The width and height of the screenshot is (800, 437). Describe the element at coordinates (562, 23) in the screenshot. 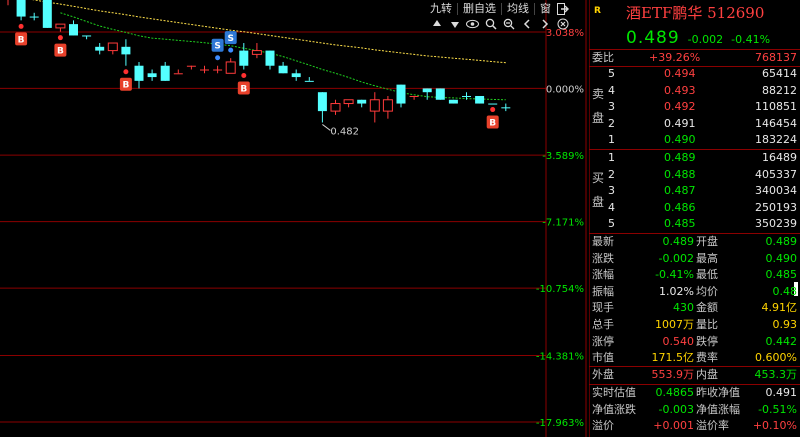

I see `close-icon` at that location.